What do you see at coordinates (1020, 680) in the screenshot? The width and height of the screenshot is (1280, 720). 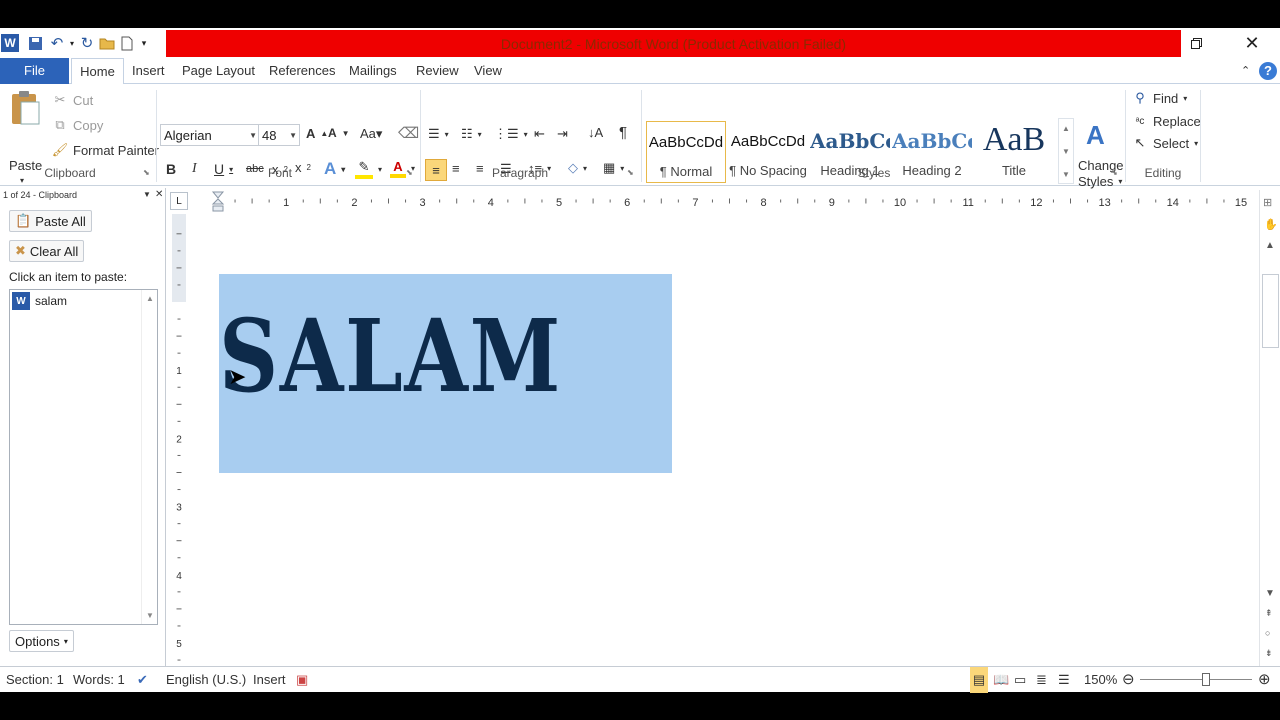 I see `web-layout-icon: ▭` at bounding box center [1020, 680].